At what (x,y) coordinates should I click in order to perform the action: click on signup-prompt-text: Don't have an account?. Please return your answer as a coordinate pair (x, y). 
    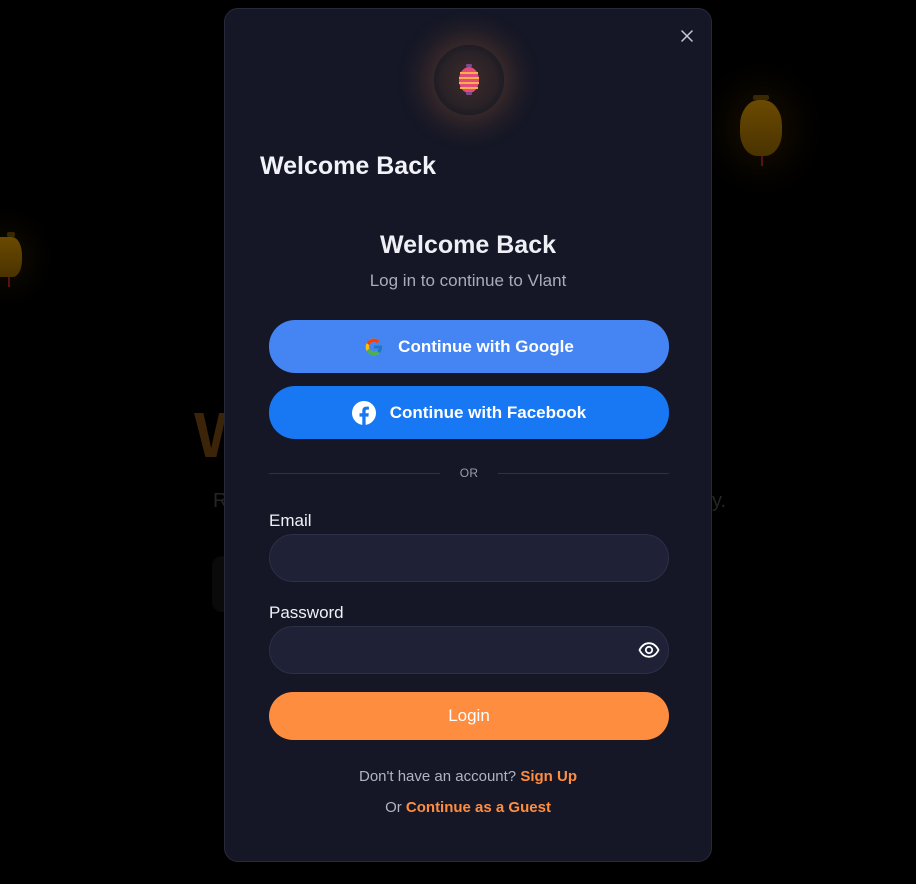
    Looking at the image, I should click on (438, 776).